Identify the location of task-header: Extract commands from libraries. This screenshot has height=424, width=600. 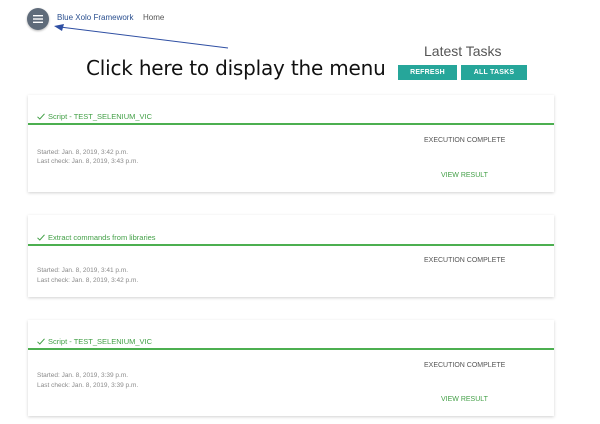
(291, 238).